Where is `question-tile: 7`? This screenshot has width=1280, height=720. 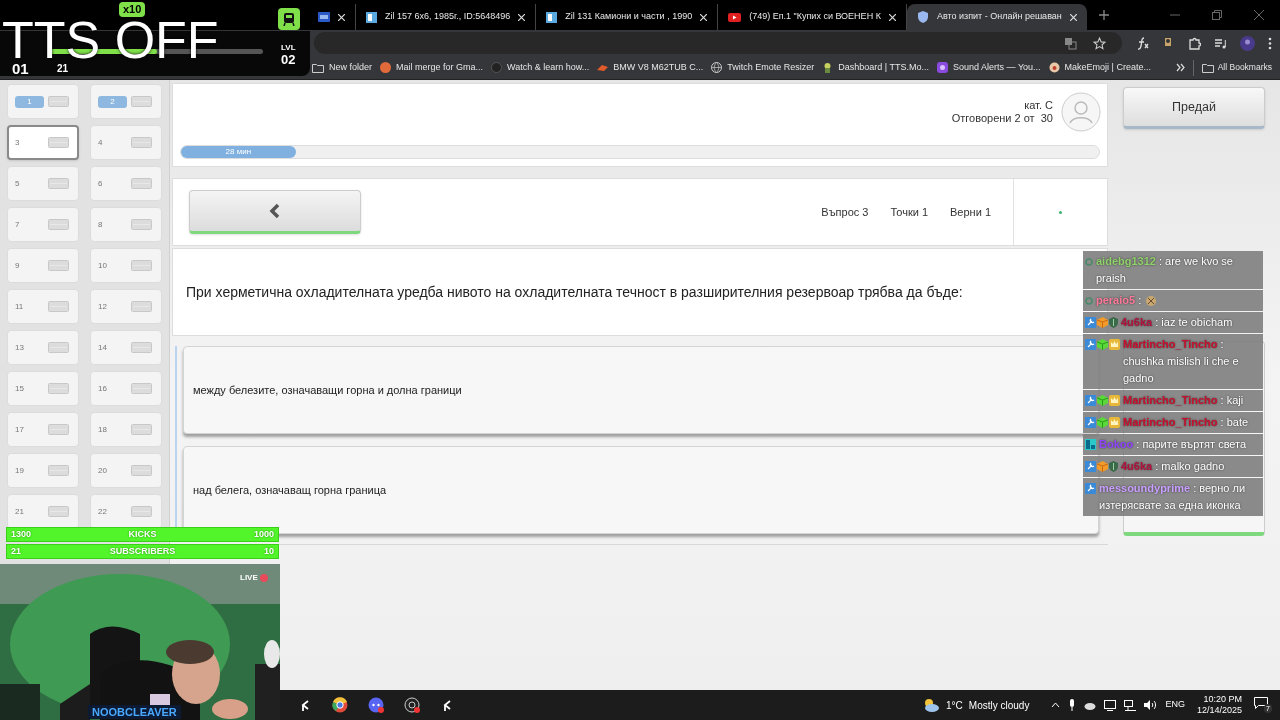
question-tile: 7 is located at coordinates (43, 224).